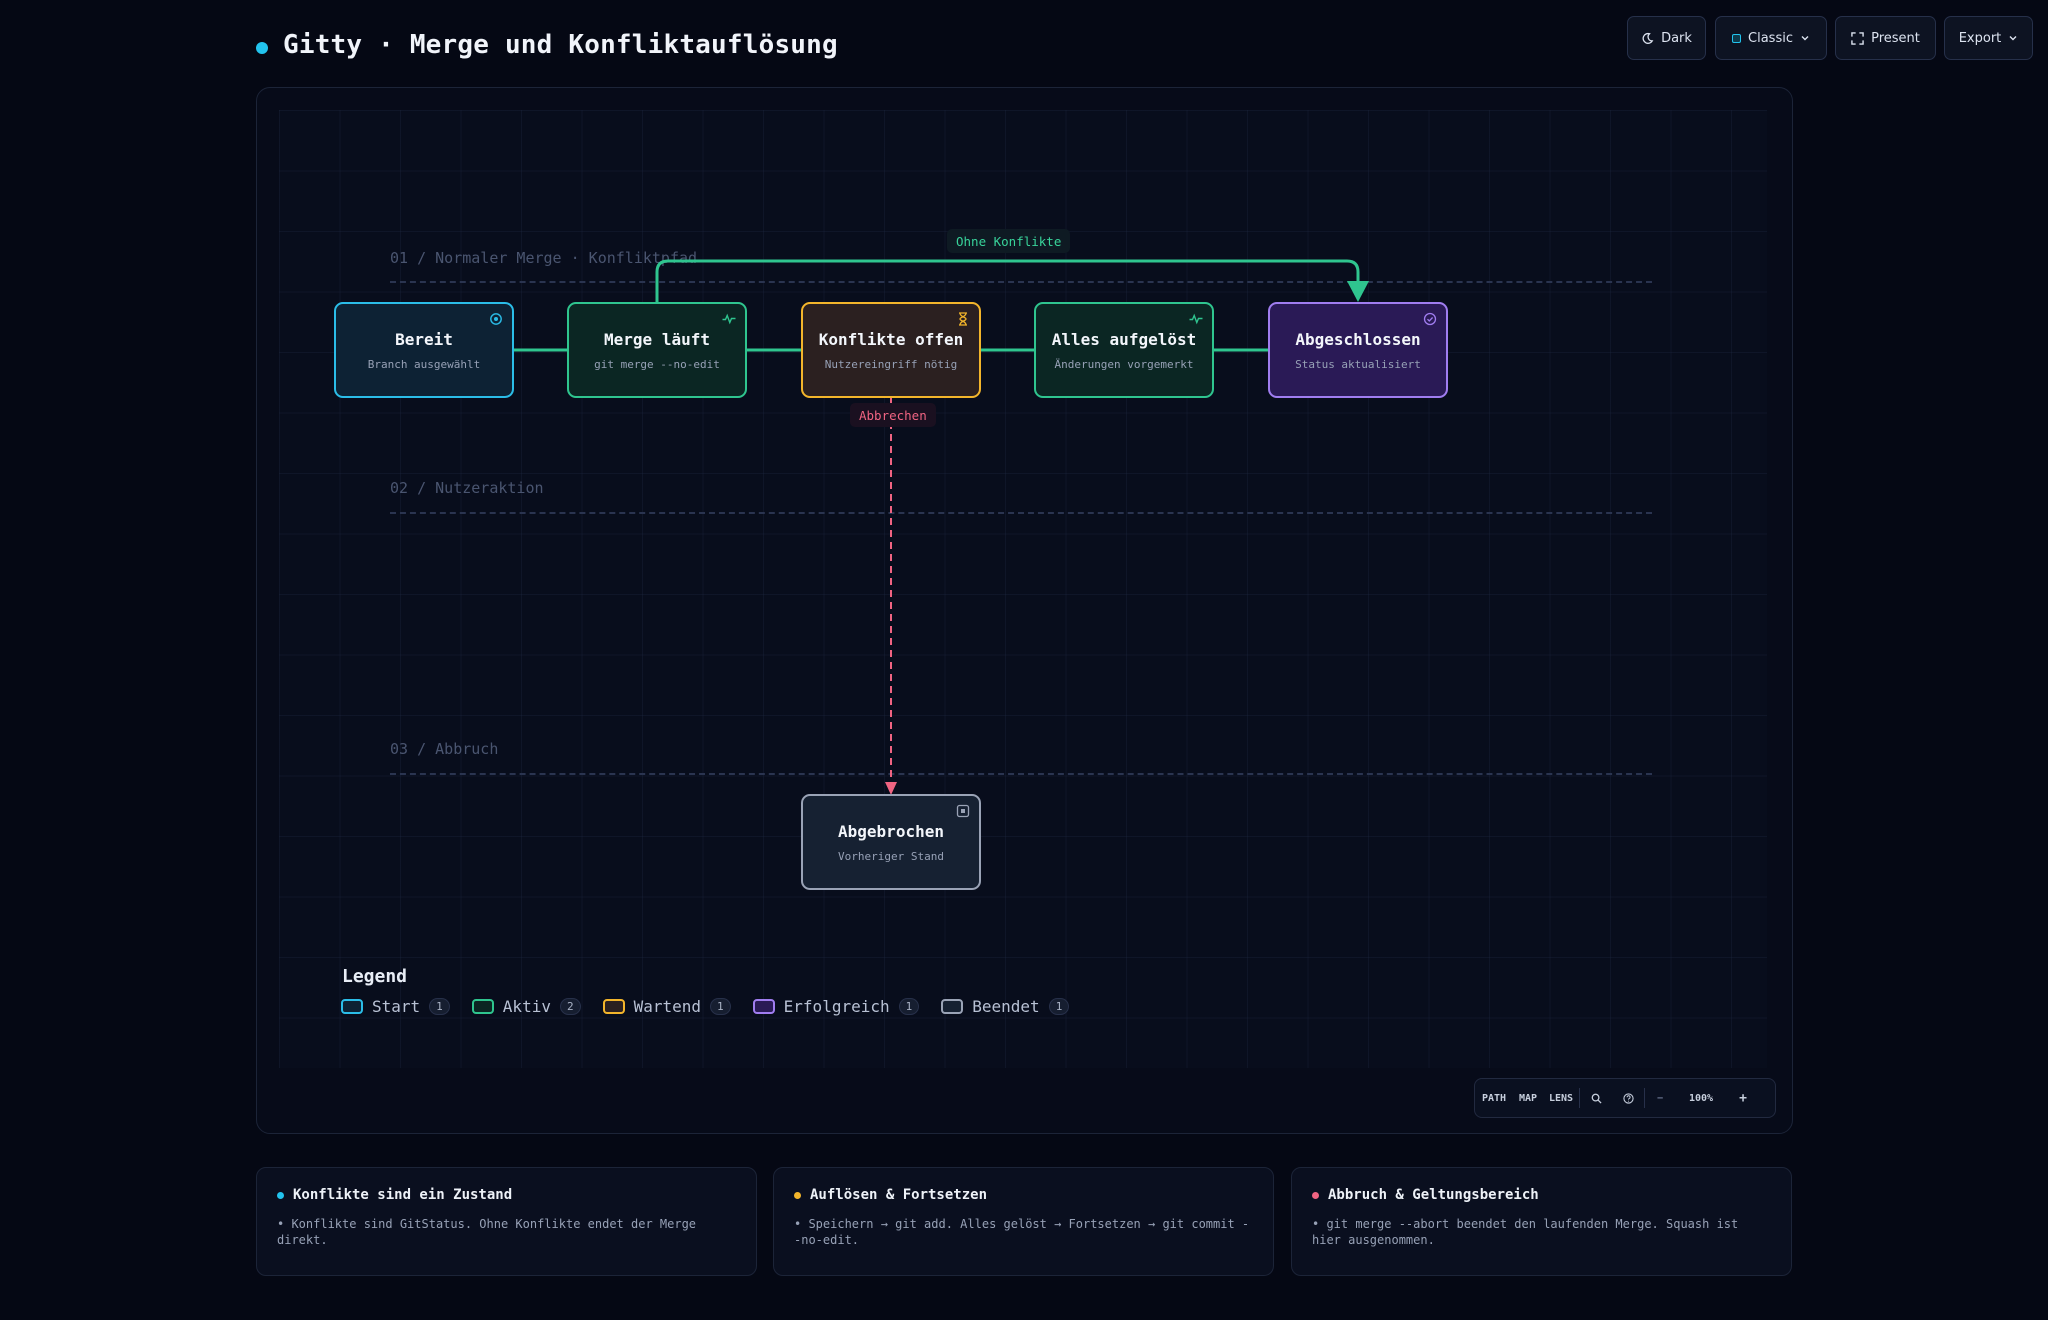 The height and width of the screenshot is (1320, 2048). I want to click on help-icon, so click(1628, 1098).